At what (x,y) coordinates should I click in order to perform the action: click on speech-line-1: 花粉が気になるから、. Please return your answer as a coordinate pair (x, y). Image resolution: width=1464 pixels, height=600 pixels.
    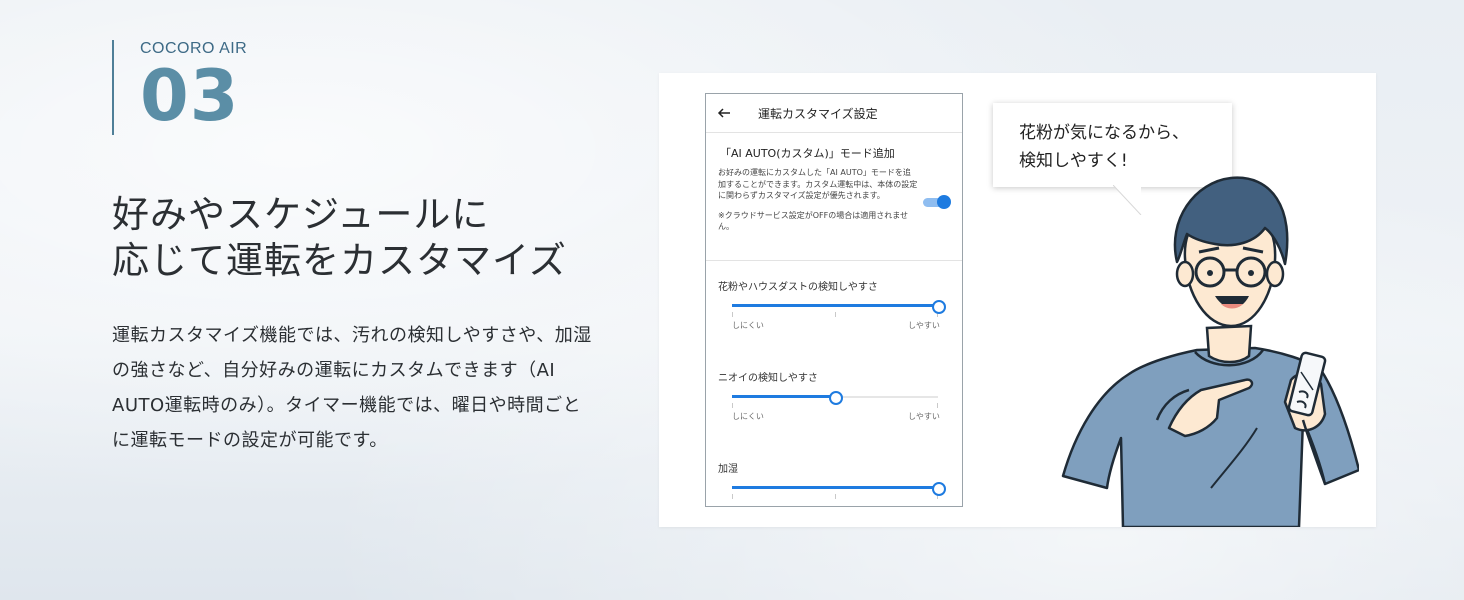
    Looking at the image, I should click on (1104, 133).